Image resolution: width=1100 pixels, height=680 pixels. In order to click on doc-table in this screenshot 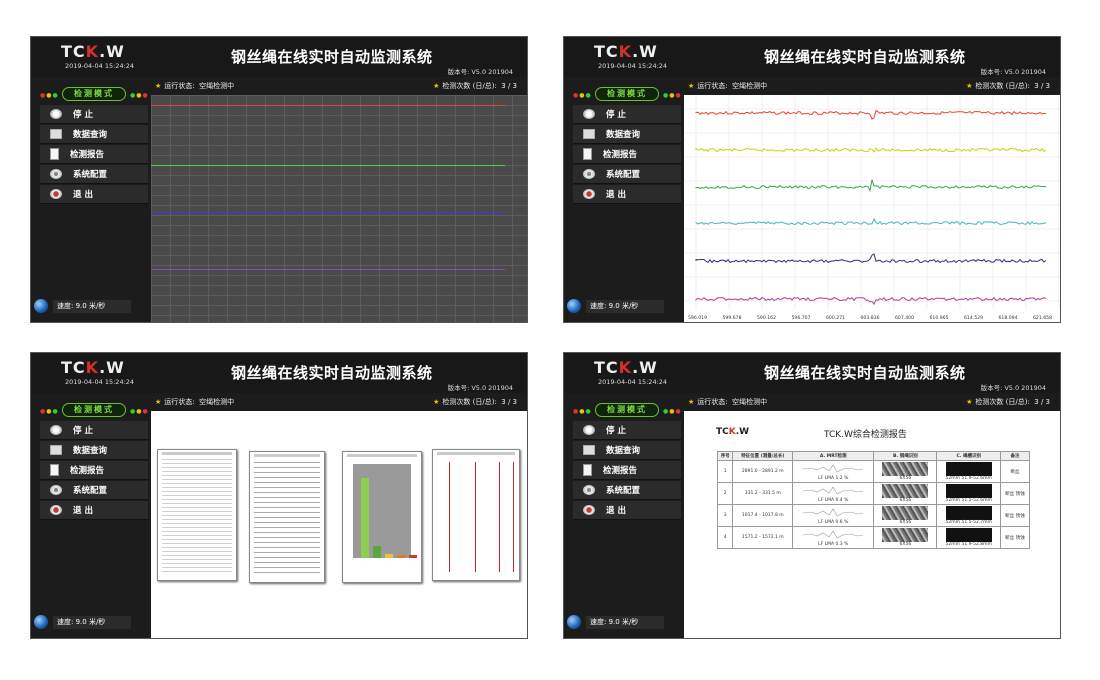, I will do `click(287, 517)`.